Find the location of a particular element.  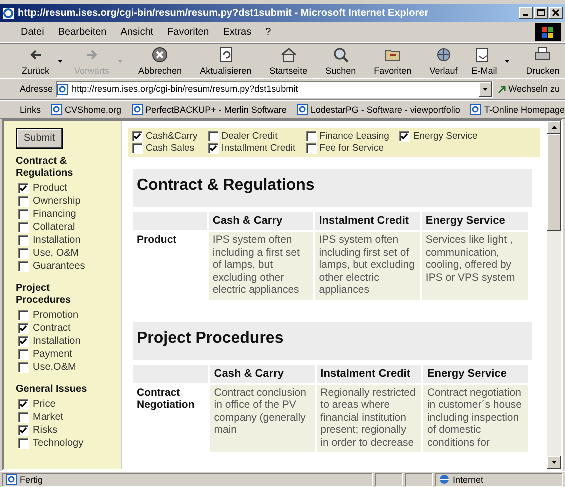

checkbox-label: Ownership is located at coordinates (57, 201).